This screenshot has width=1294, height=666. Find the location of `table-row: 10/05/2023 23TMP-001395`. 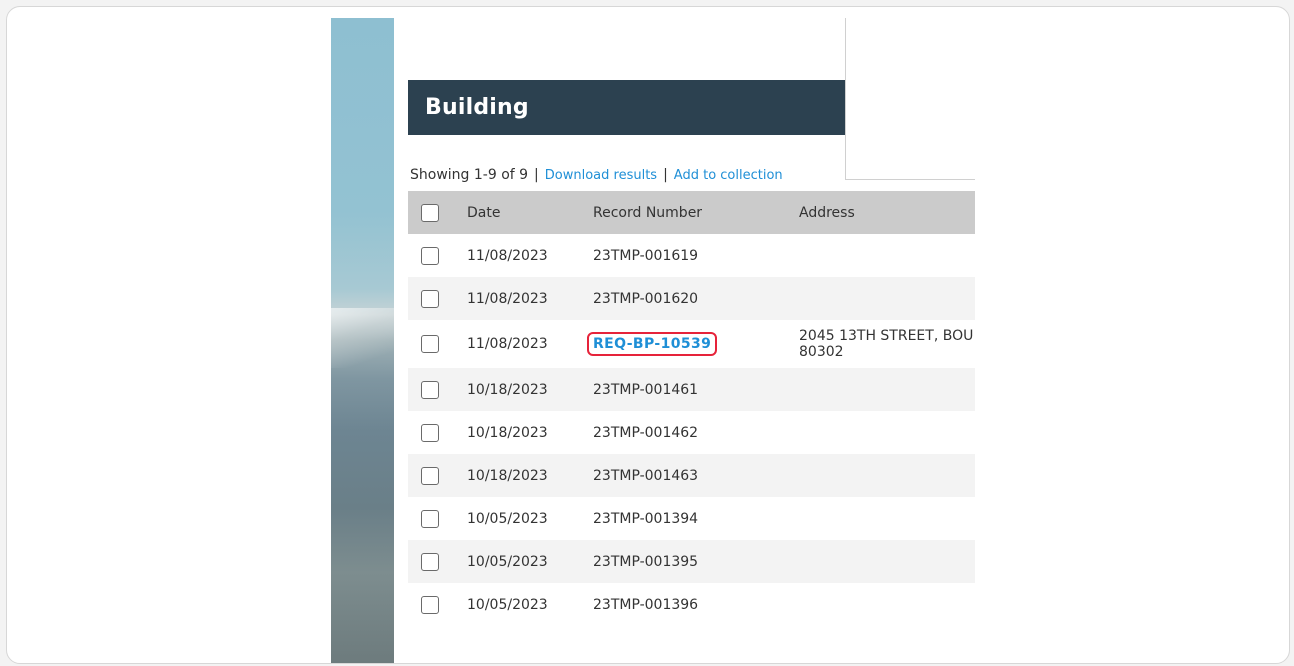

table-row: 10/05/2023 23TMP-001395 is located at coordinates (691, 561).